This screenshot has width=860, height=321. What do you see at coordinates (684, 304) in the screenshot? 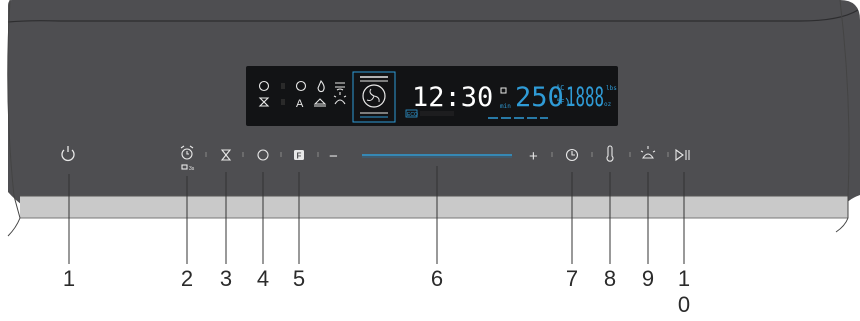
I see `callout-10-digit-0: 0` at bounding box center [684, 304].